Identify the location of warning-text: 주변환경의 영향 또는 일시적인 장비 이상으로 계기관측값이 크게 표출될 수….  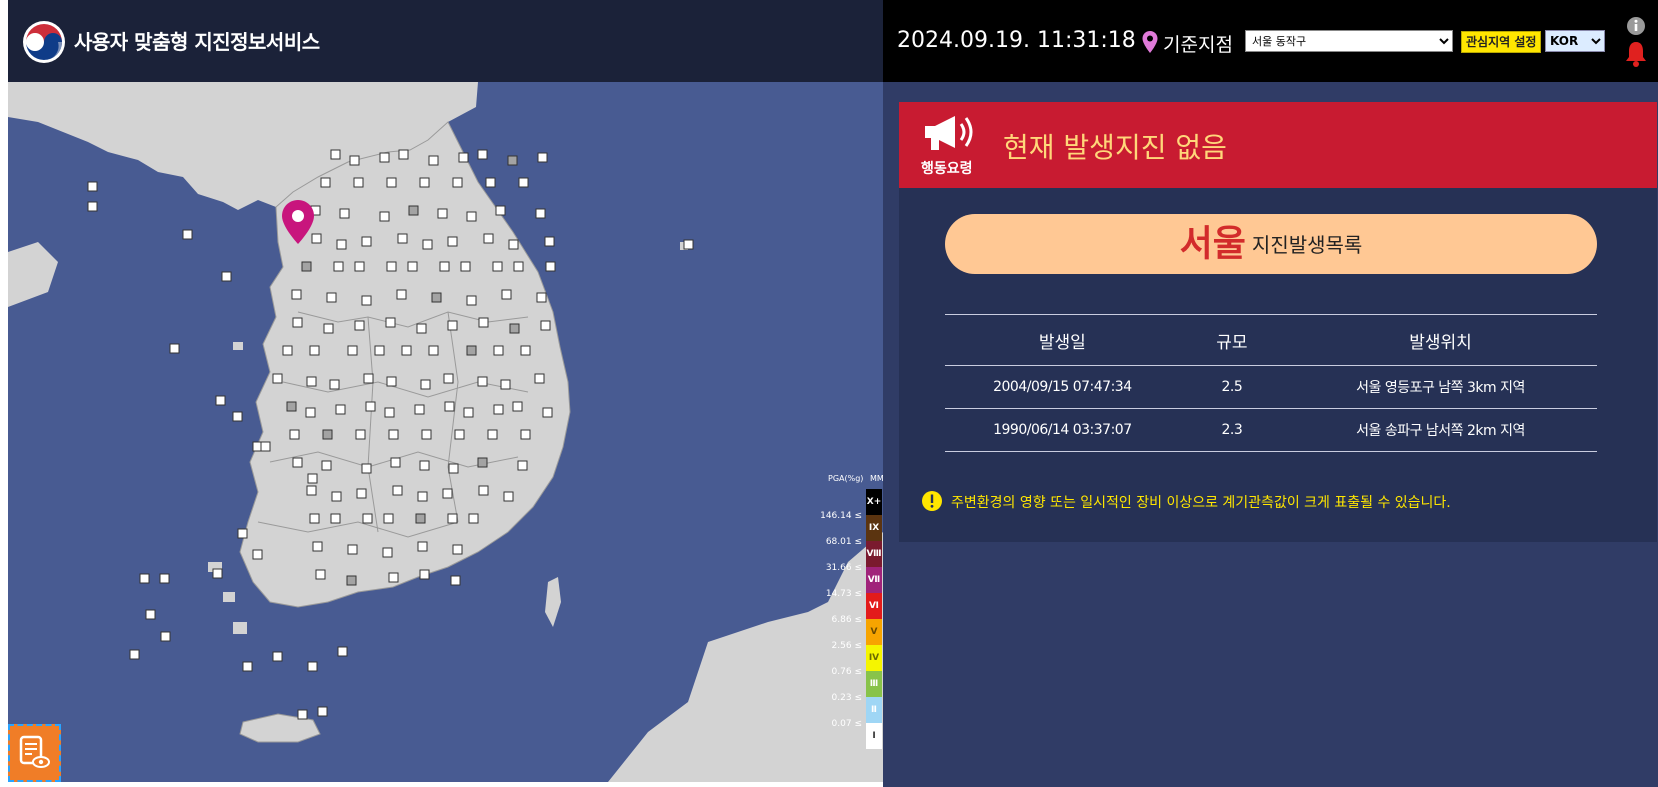
(1201, 503).